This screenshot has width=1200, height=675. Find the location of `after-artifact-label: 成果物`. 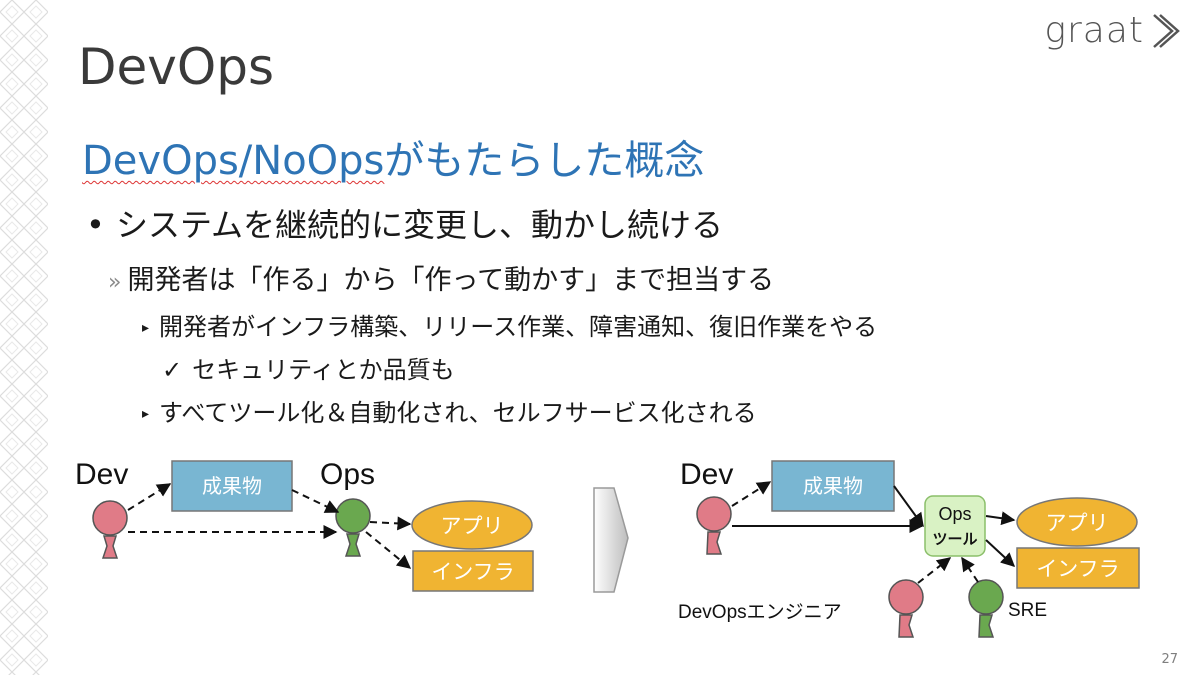

after-artifact-label: 成果物 is located at coordinates (833, 486).